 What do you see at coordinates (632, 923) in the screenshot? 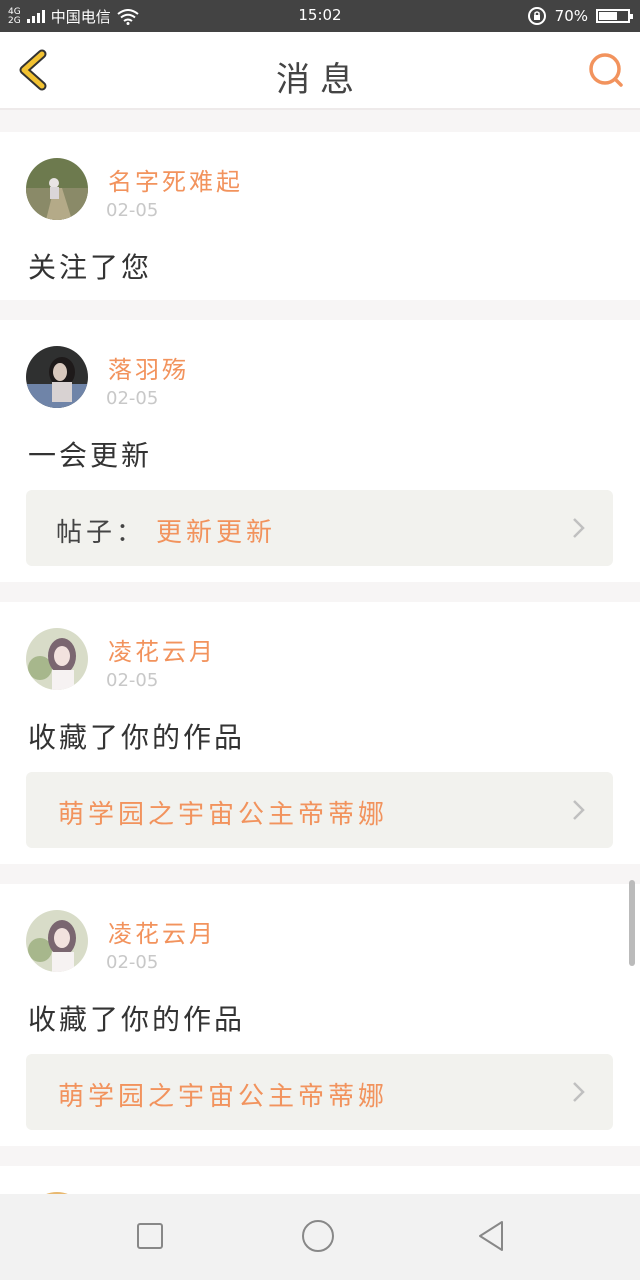
I see `scrollbar-thumb` at bounding box center [632, 923].